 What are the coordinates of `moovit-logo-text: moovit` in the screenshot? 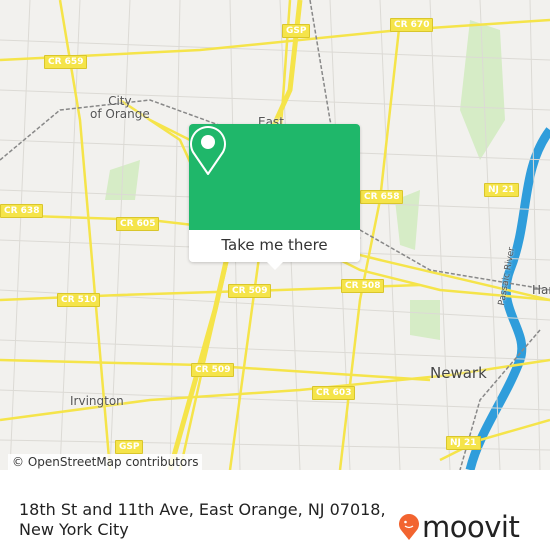 It's located at (471, 527).